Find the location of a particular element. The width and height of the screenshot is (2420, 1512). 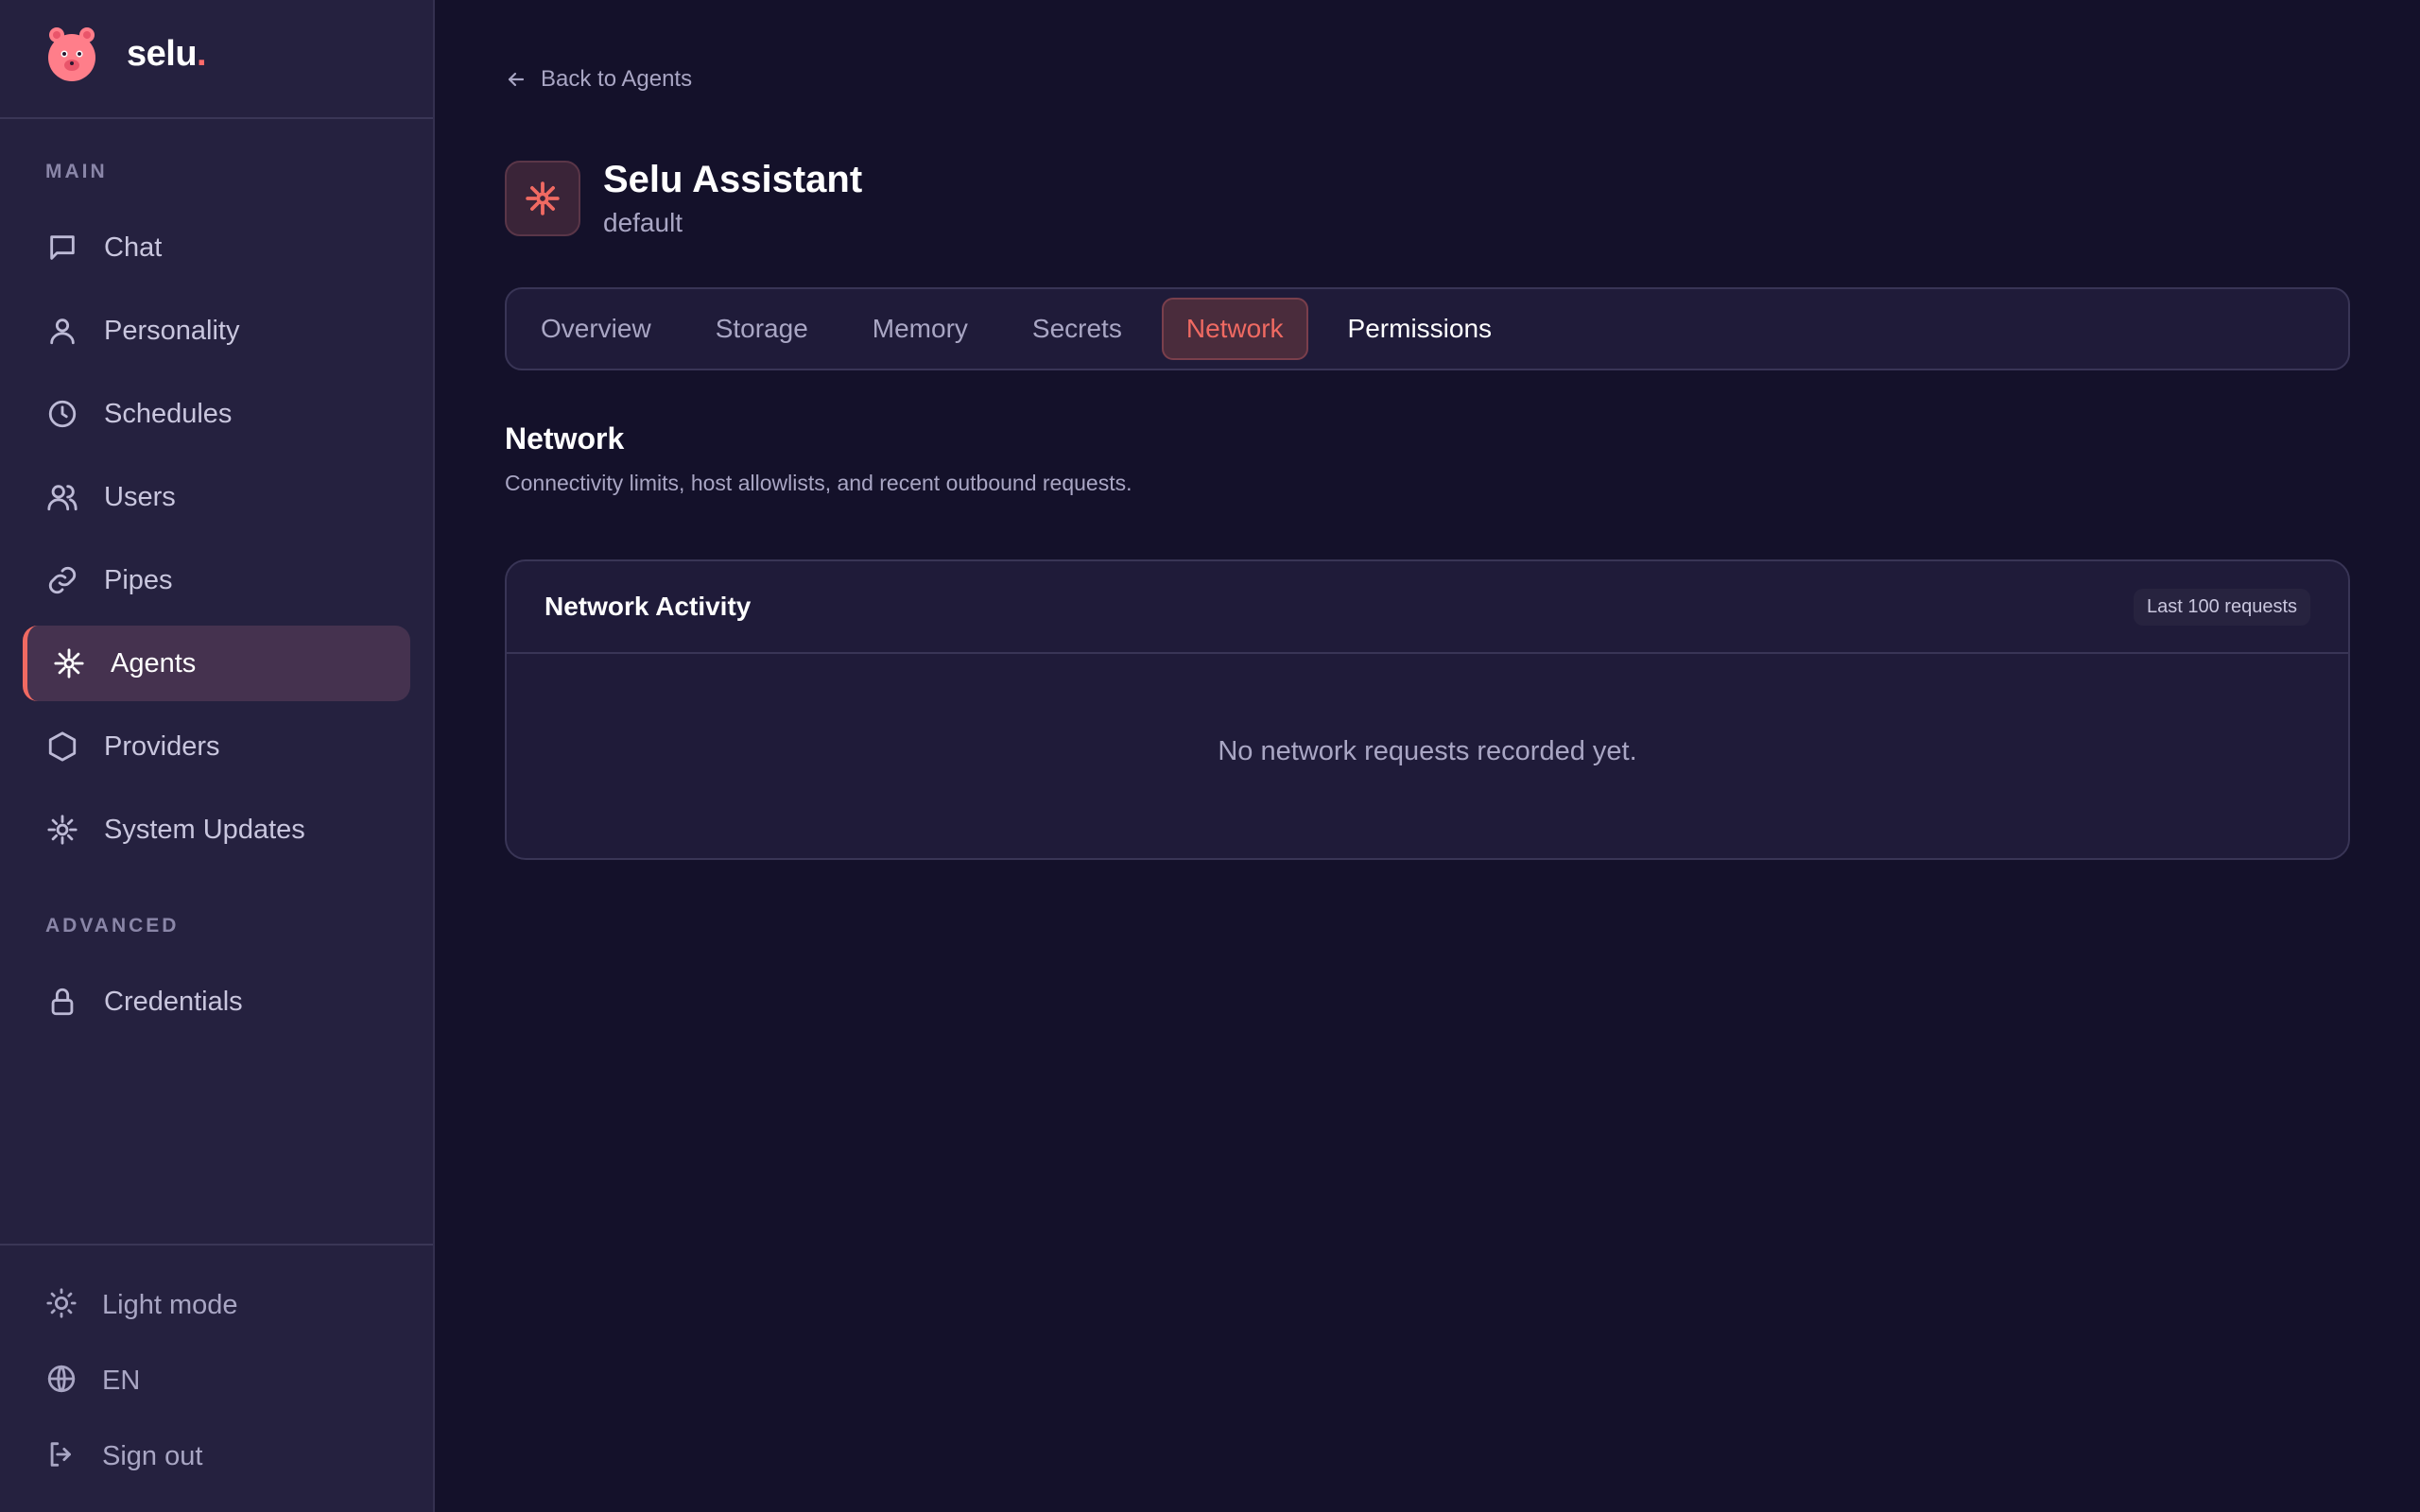

section-label-advanced: ADVANCED is located at coordinates (112, 925).